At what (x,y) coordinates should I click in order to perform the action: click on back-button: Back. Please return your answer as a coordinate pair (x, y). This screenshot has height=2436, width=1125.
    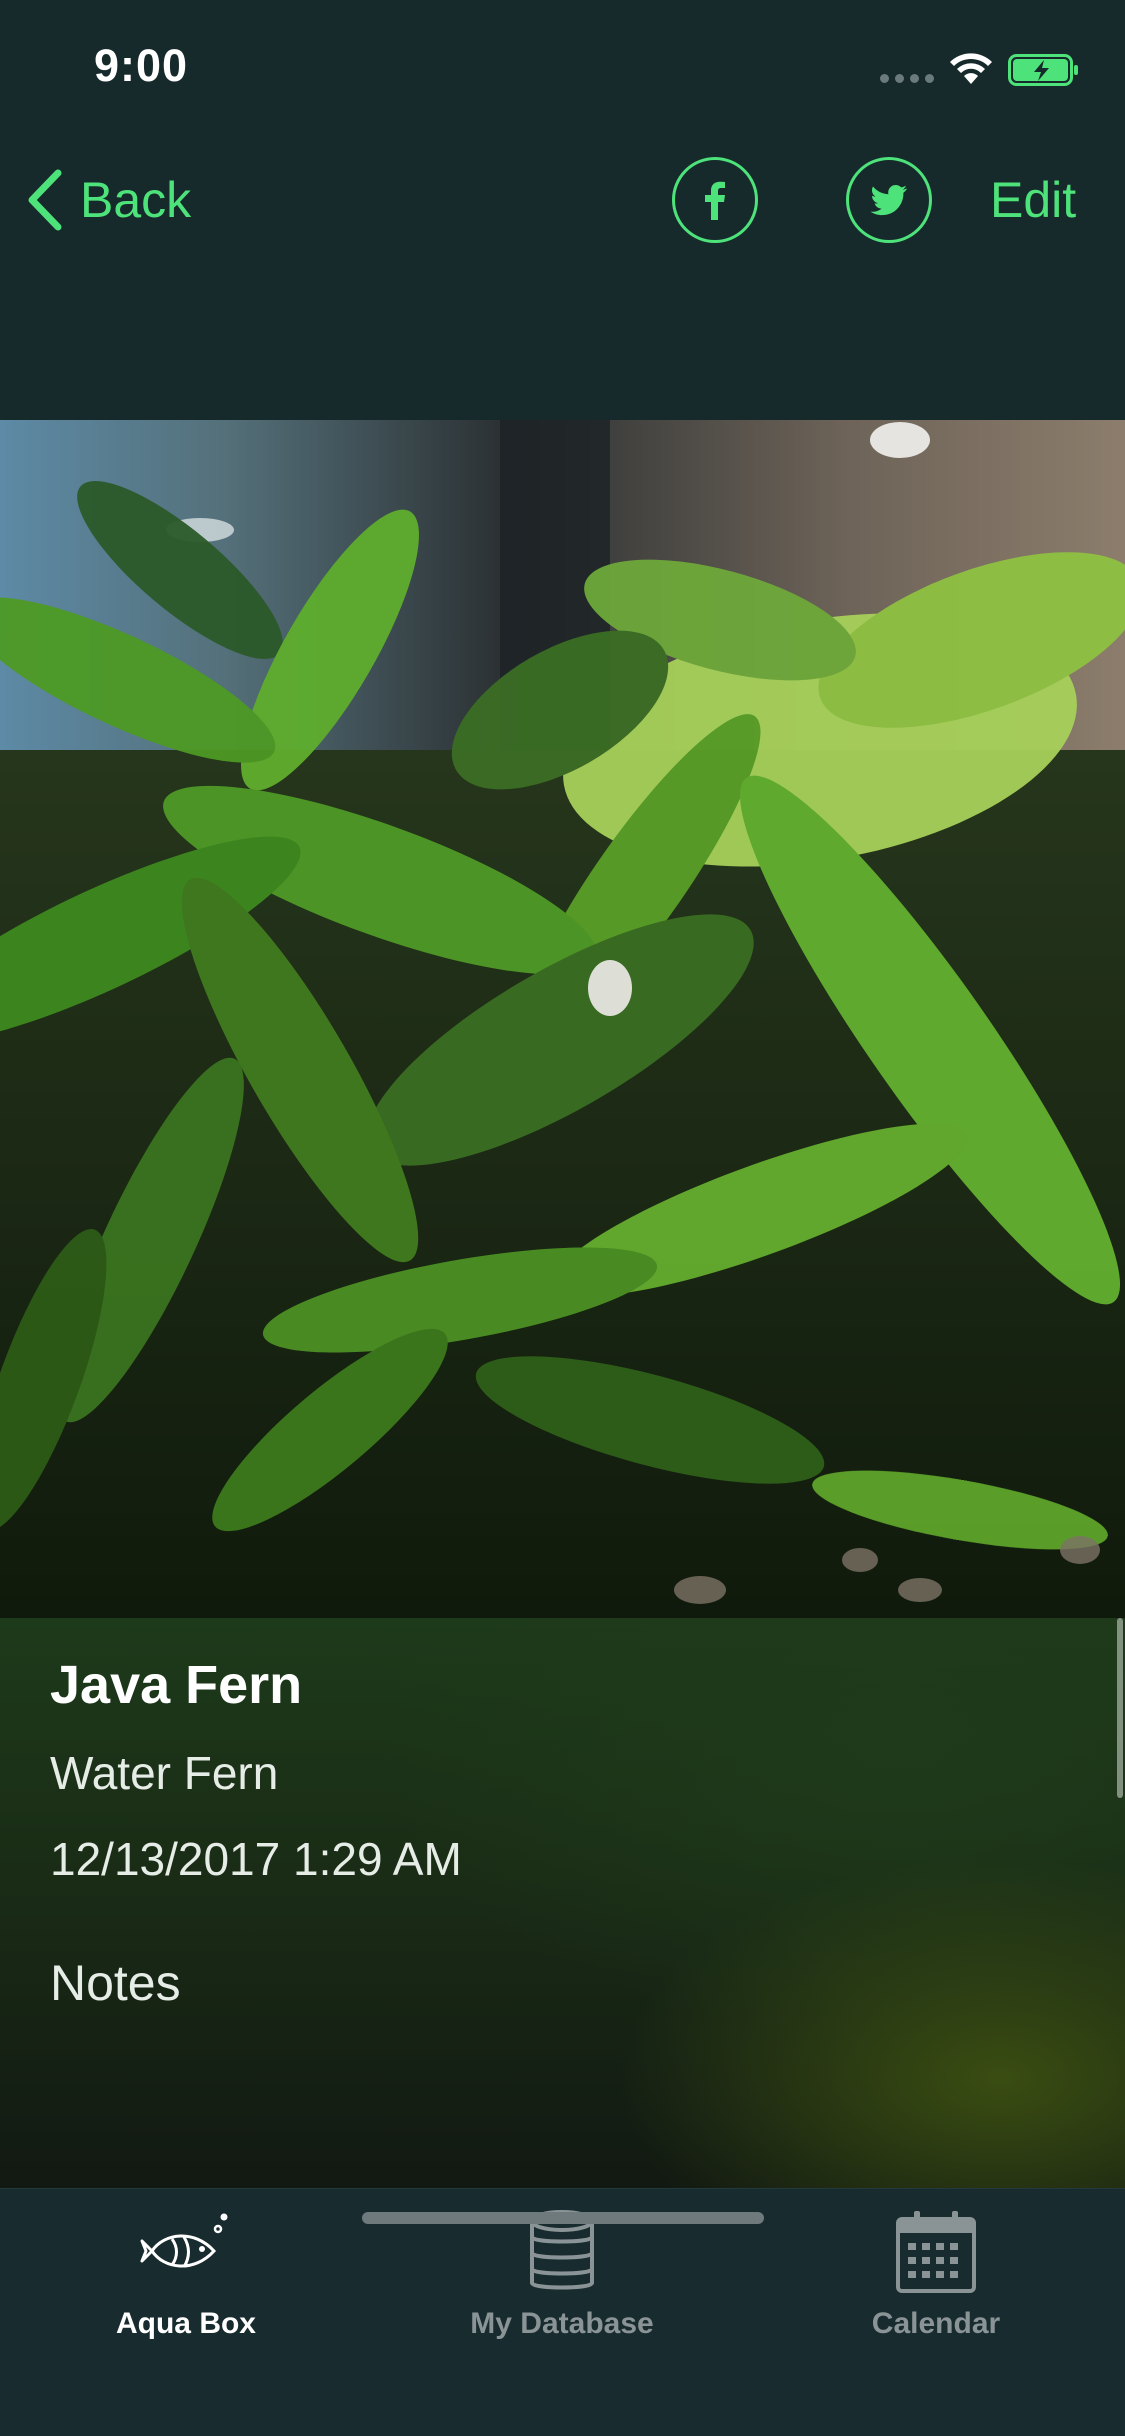
    Looking at the image, I should click on (108, 200).